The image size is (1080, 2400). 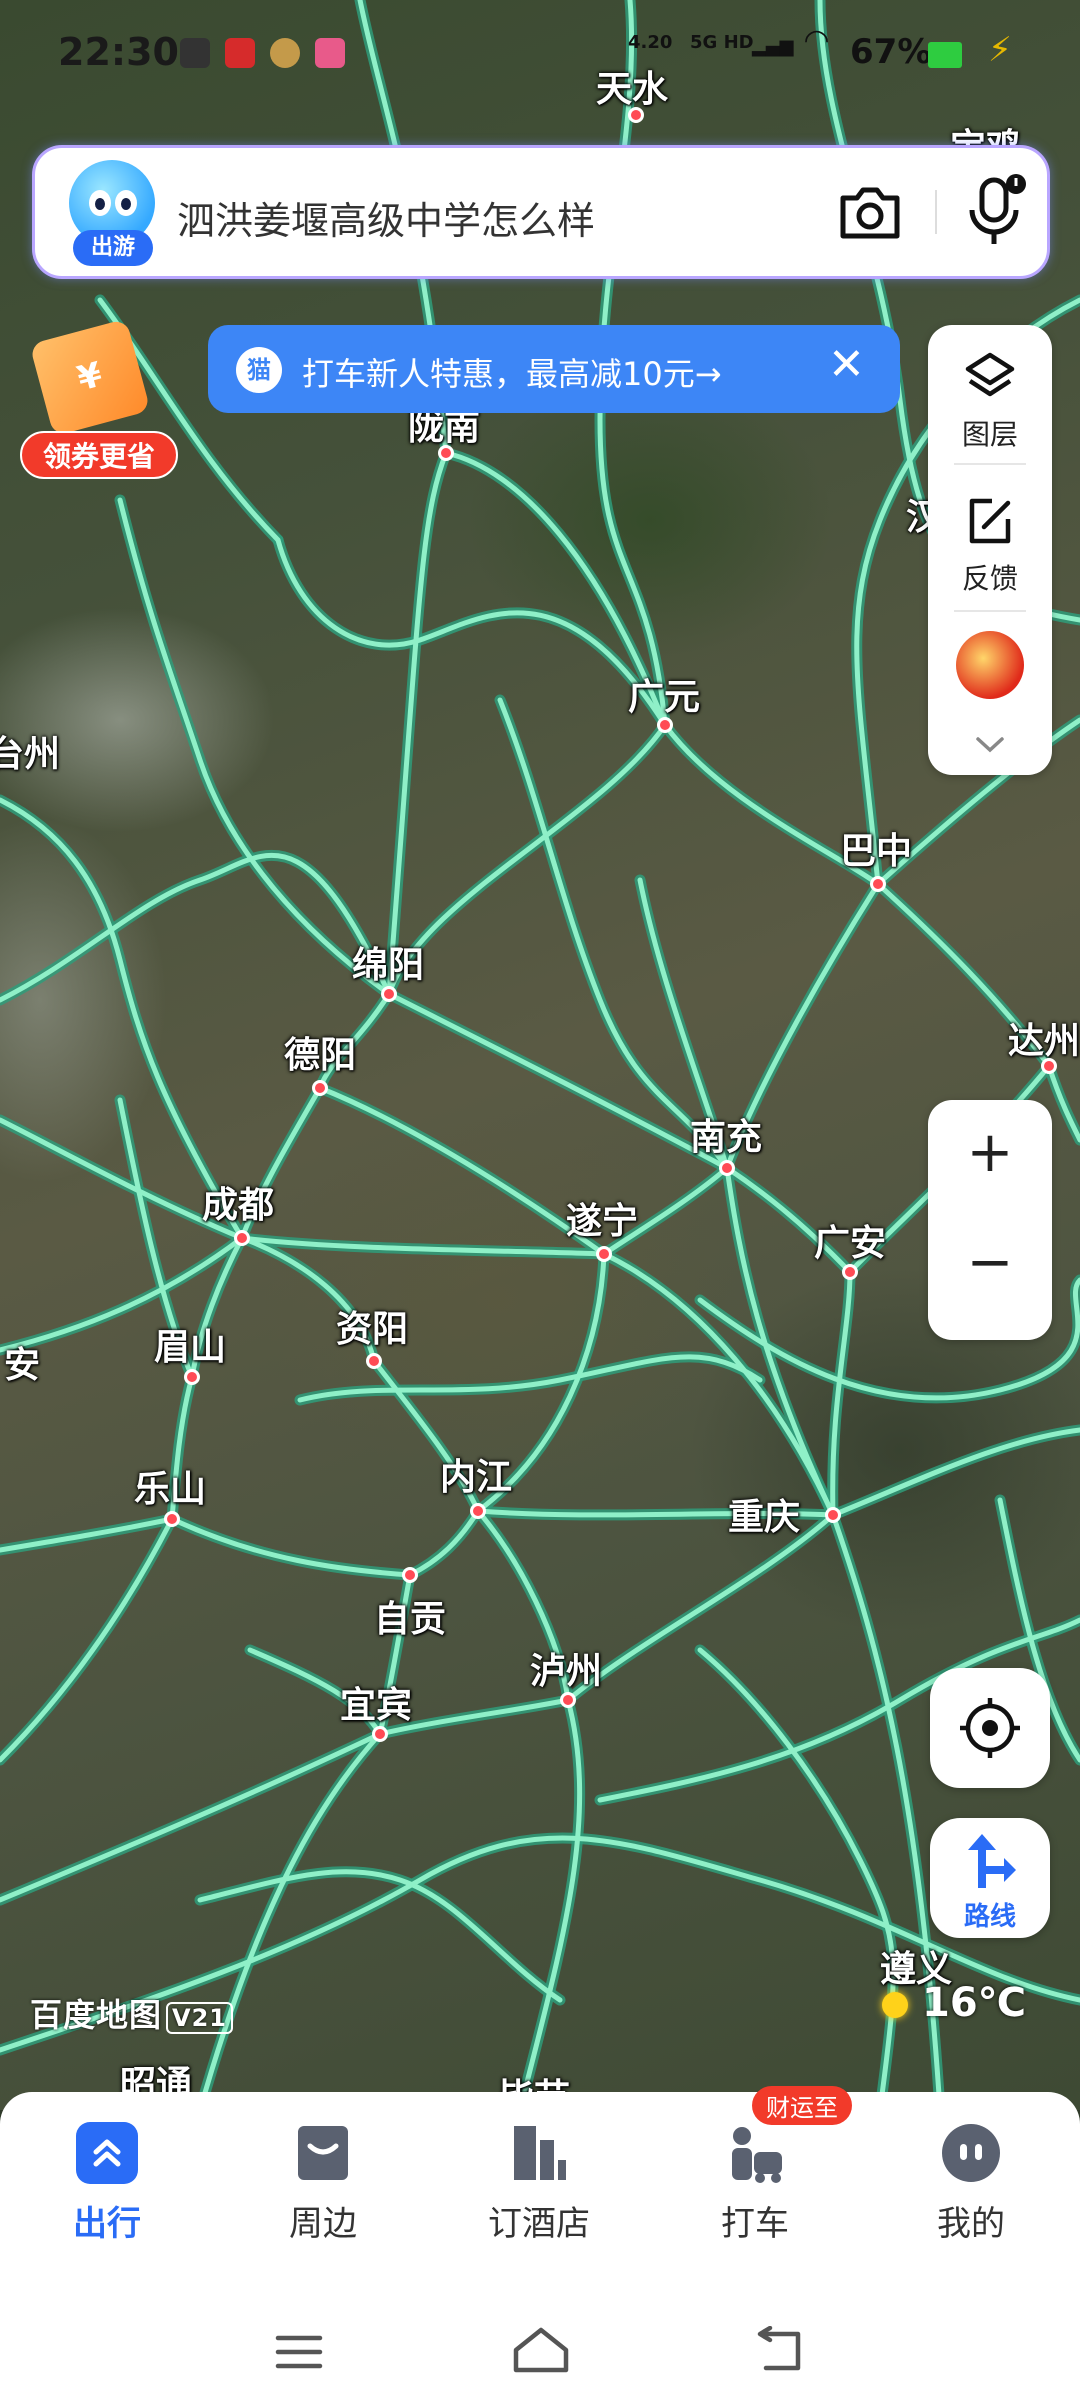 I want to click on weather-temperature: 16℃, so click(x=974, y=2003).